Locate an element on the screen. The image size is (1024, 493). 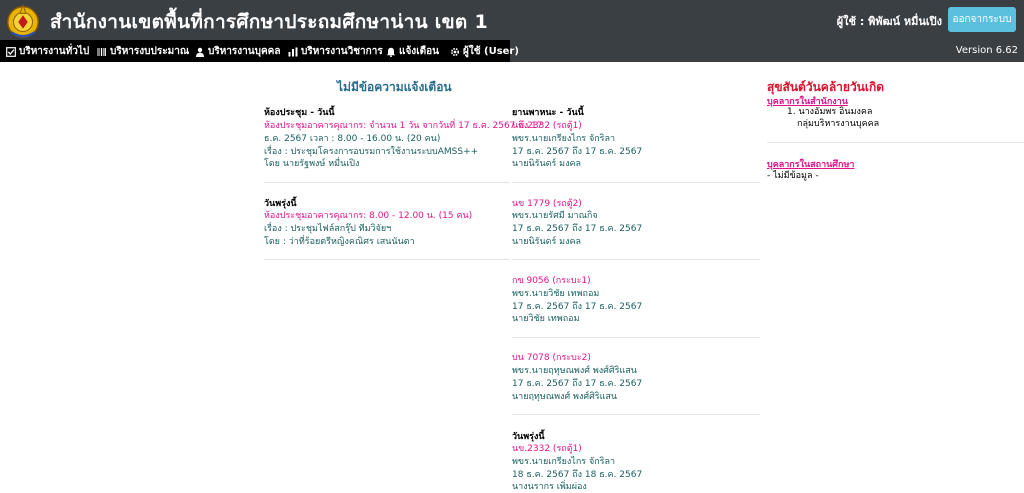
bell-icon is located at coordinates (391, 52).